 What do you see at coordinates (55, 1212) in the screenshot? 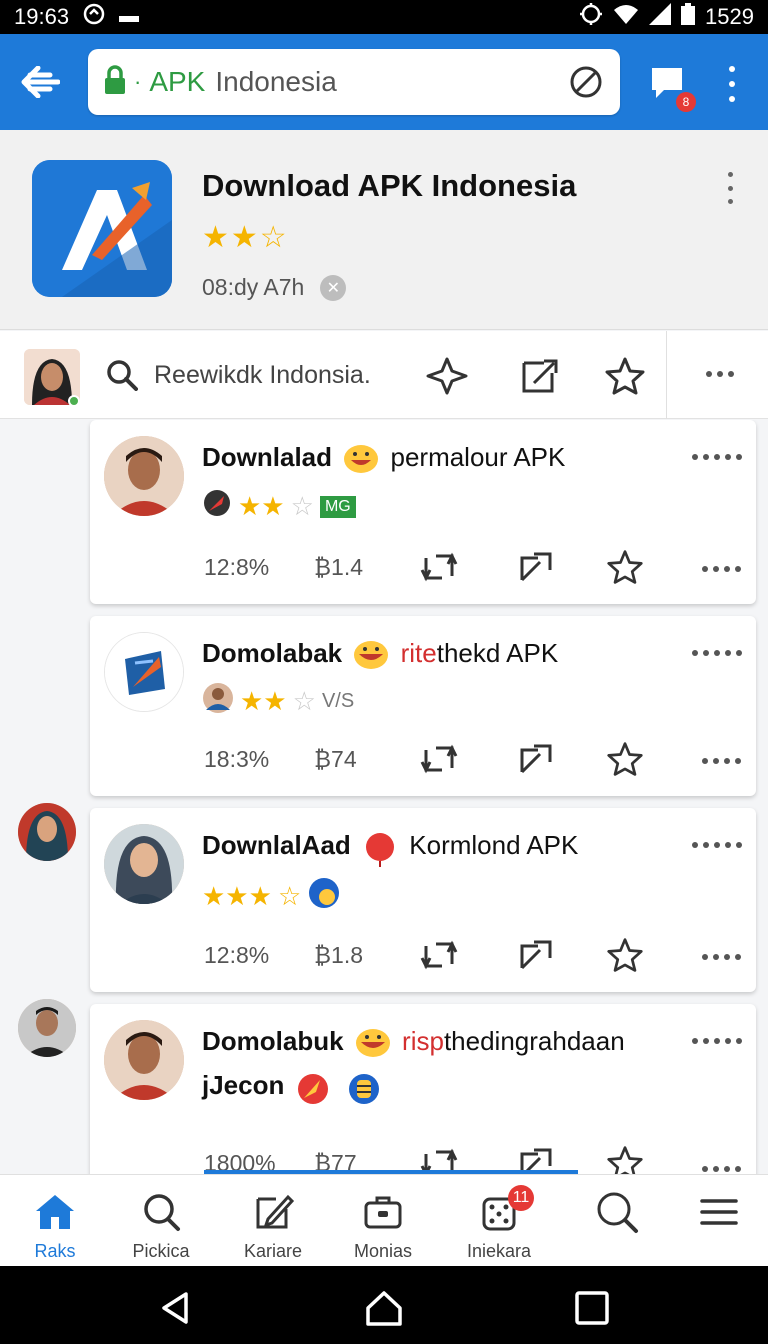
I see `home-icon` at bounding box center [55, 1212].